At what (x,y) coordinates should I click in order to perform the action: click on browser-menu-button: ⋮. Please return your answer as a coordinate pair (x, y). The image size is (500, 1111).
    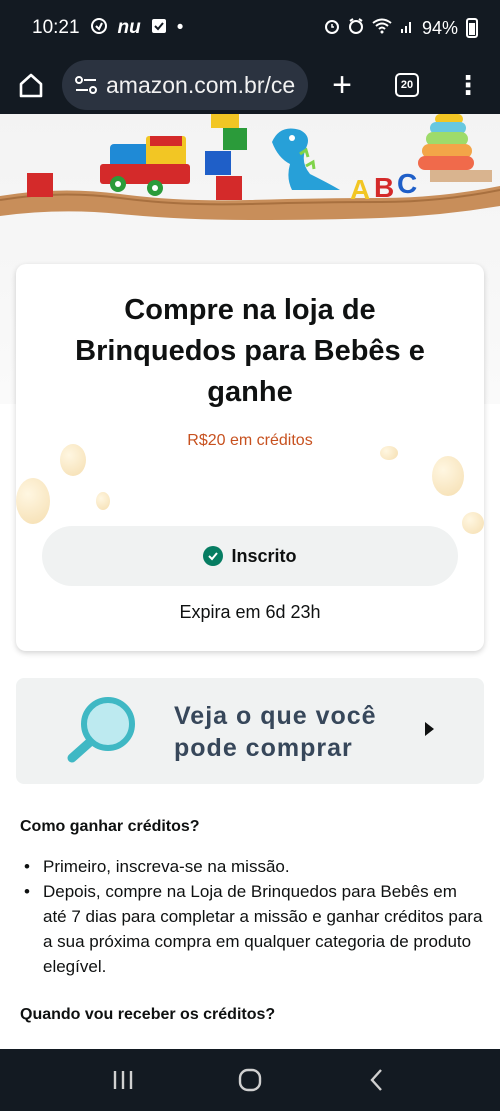
    Looking at the image, I should click on (468, 85).